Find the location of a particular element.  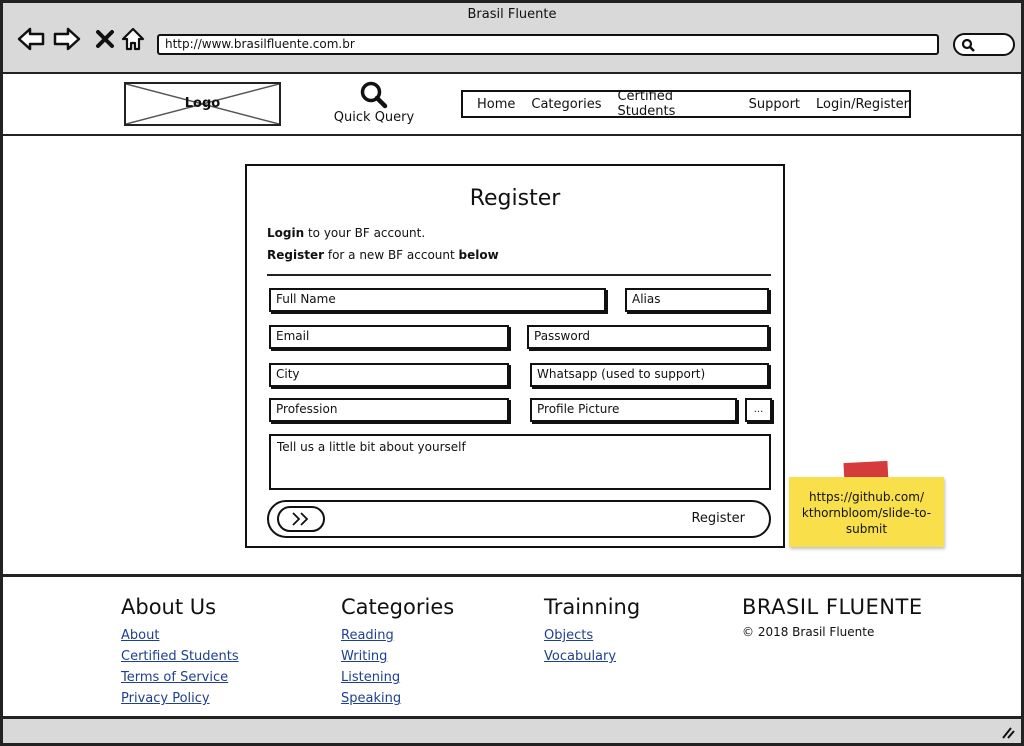

window-title: Brasil Fluente is located at coordinates (512, 14).